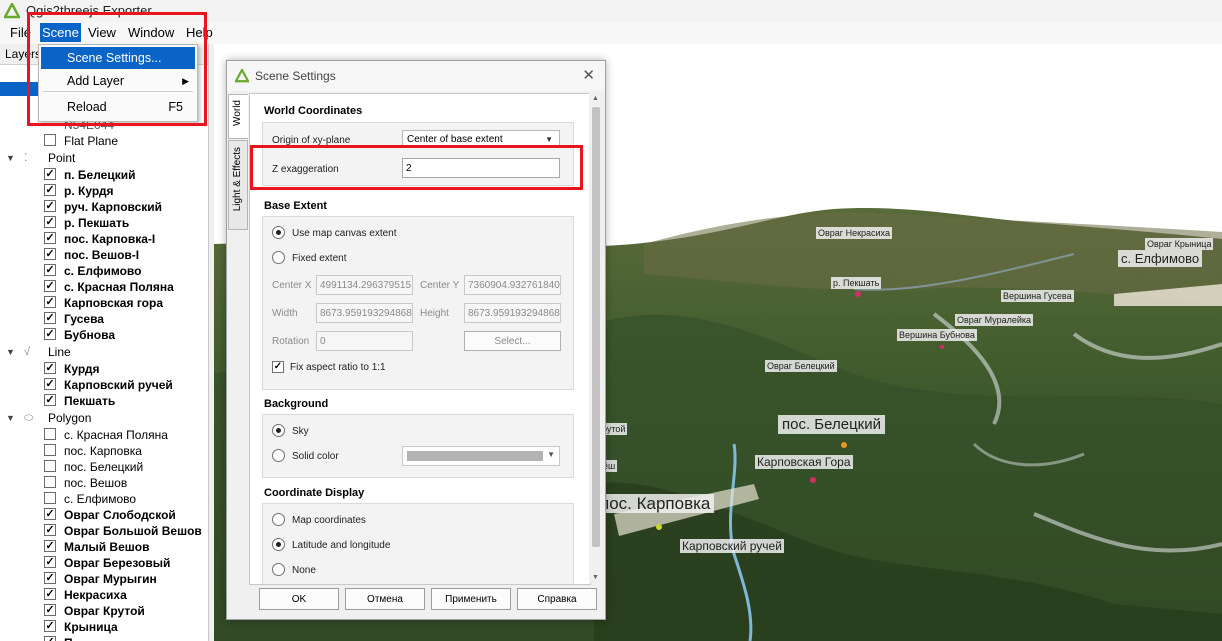 The width and height of the screenshot is (1222, 641). What do you see at coordinates (278, 257) in the screenshot?
I see `radio-fixed-extent` at bounding box center [278, 257].